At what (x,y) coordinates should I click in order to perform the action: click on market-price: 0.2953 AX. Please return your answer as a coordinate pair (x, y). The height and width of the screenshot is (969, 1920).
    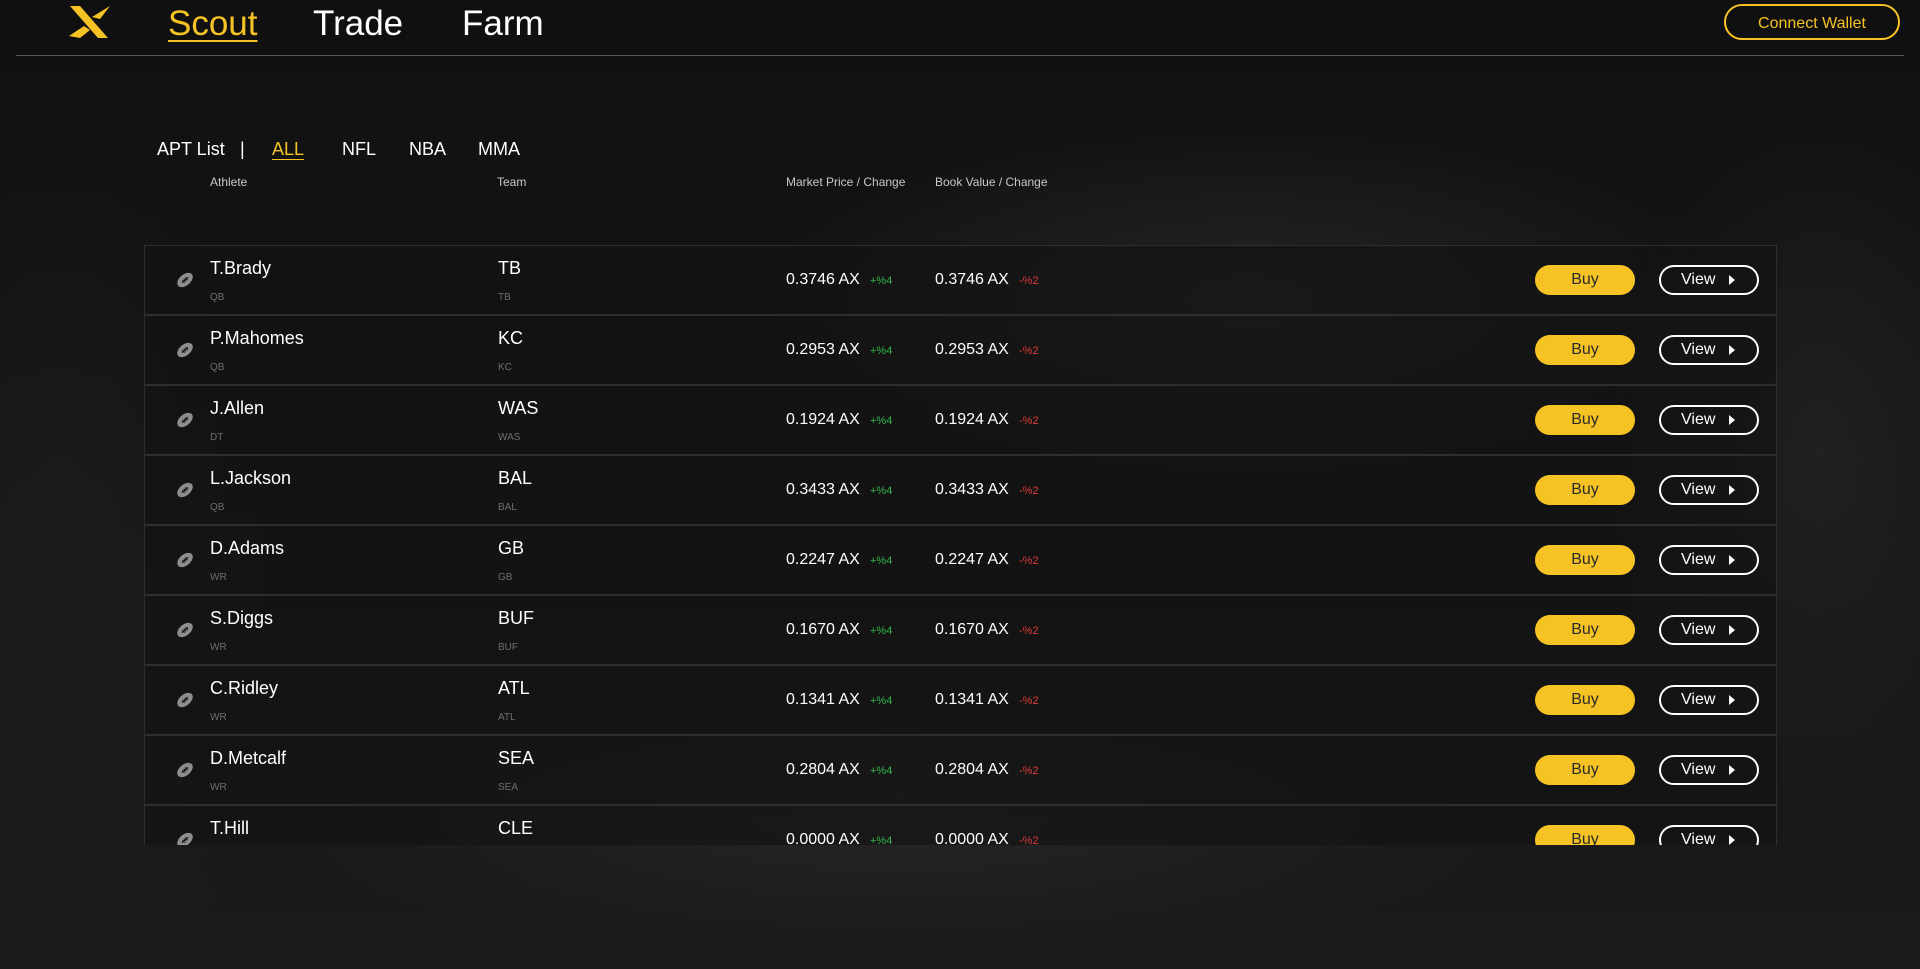
    Looking at the image, I should click on (823, 349).